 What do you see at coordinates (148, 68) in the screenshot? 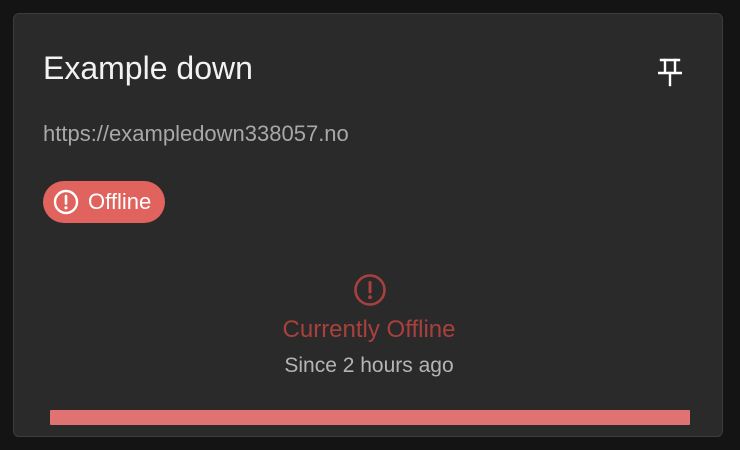
I see `monitor-title: Example down` at bounding box center [148, 68].